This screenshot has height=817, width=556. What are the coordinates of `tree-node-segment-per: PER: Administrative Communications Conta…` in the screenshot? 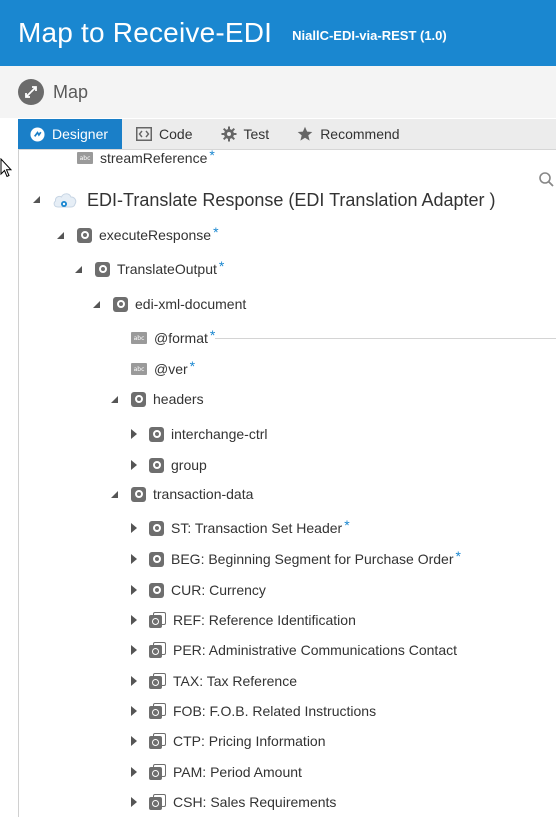 It's located at (303, 650).